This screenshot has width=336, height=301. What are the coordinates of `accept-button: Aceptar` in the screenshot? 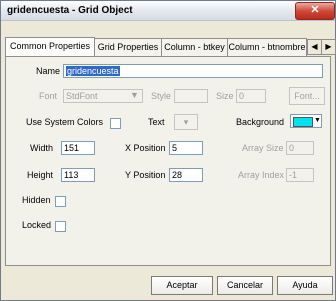 It's located at (182, 285).